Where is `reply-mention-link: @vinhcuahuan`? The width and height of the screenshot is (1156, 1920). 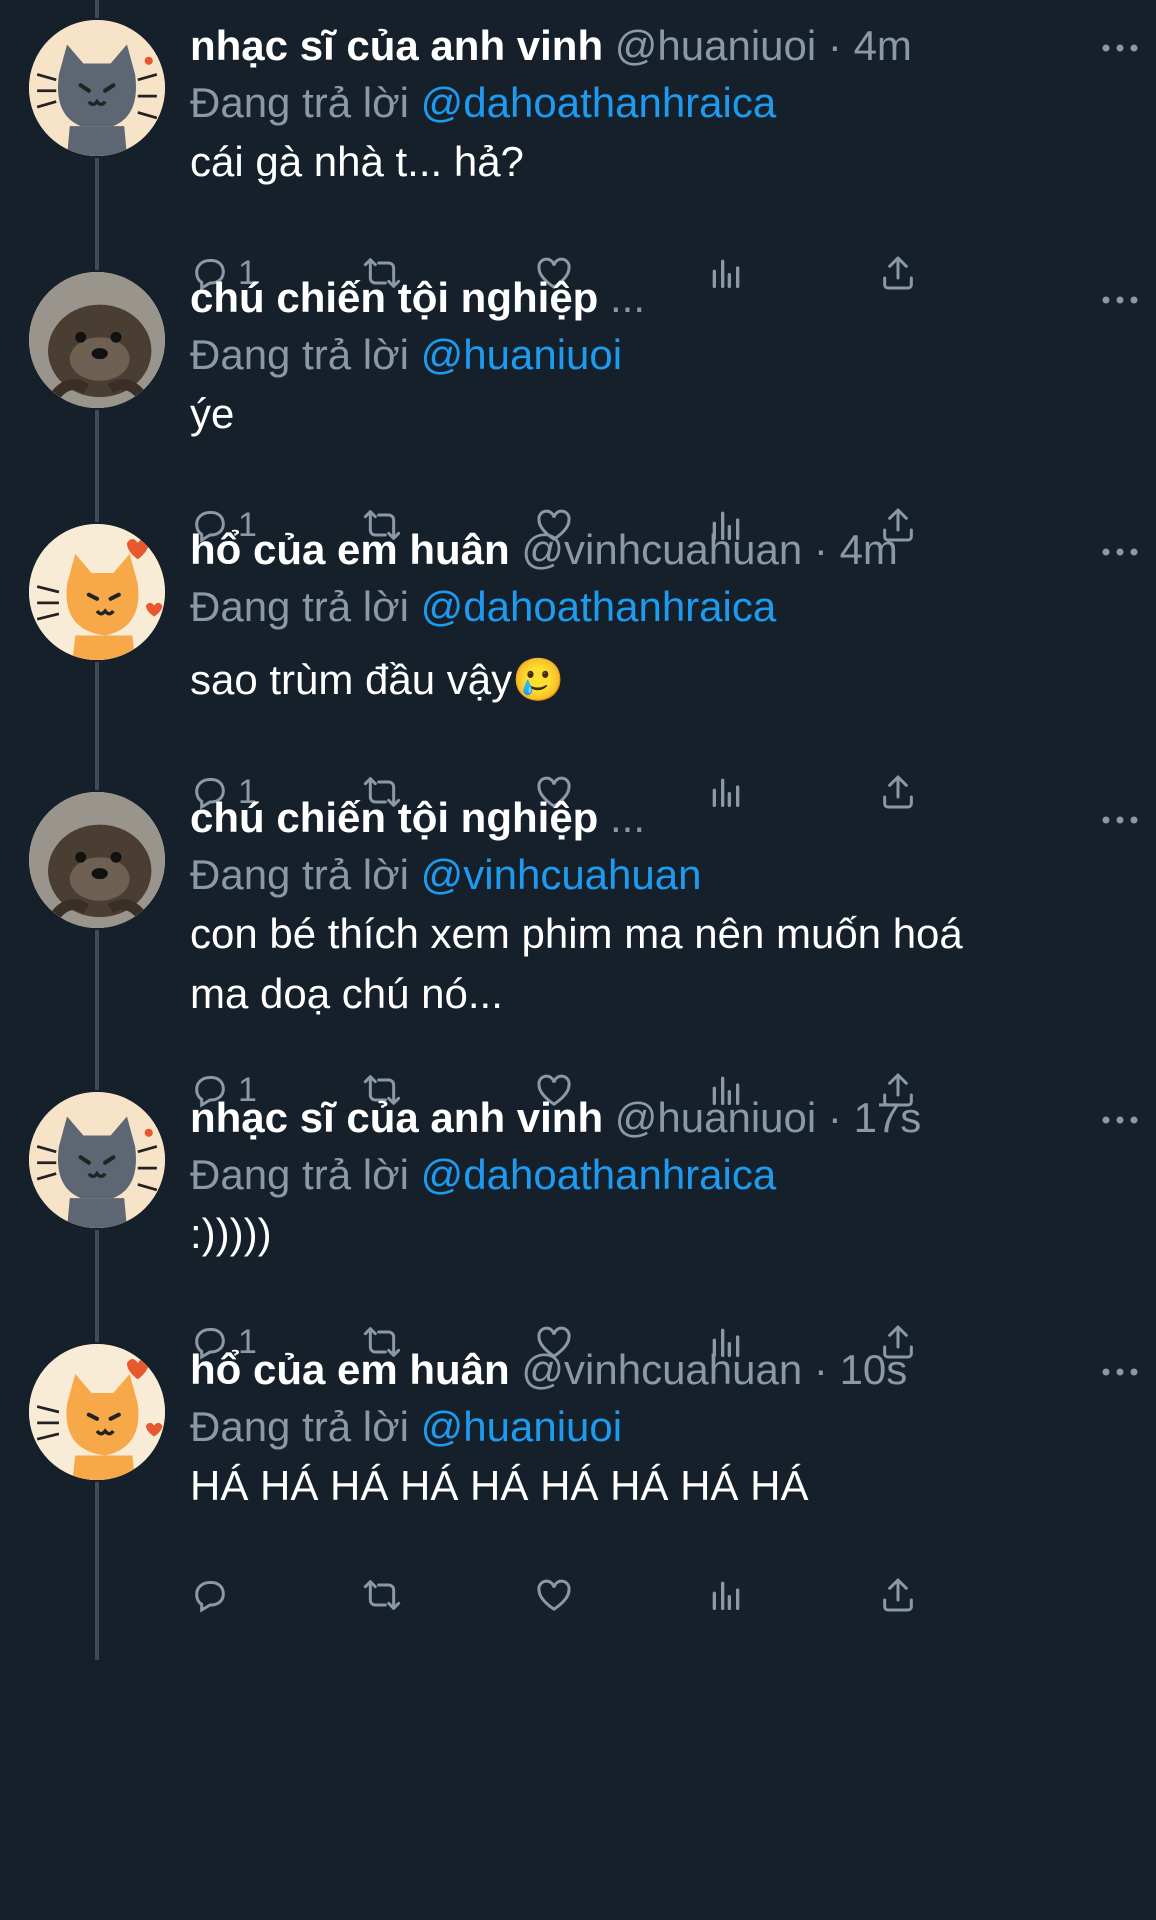 reply-mention-link: @vinhcuahuan is located at coordinates (561, 874).